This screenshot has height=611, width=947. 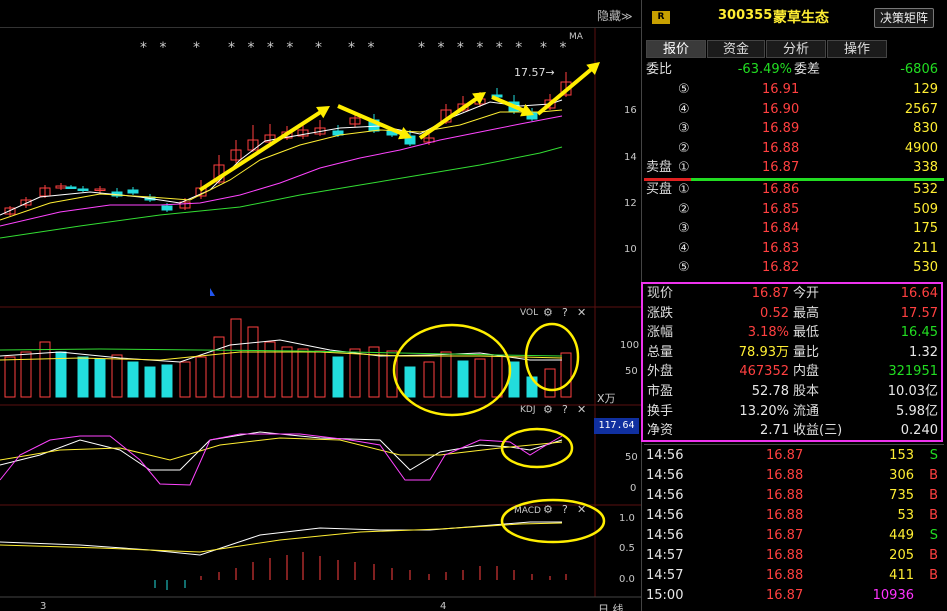 I want to click on trade-volume: 449, so click(x=901, y=535).